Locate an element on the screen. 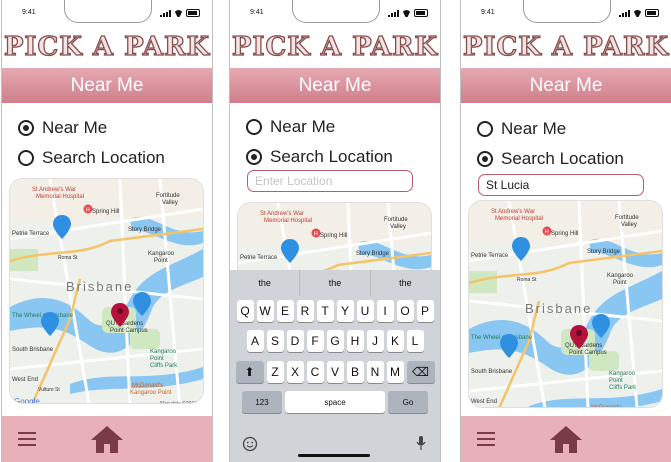 The image size is (671, 462). key-o: O is located at coordinates (405, 311).